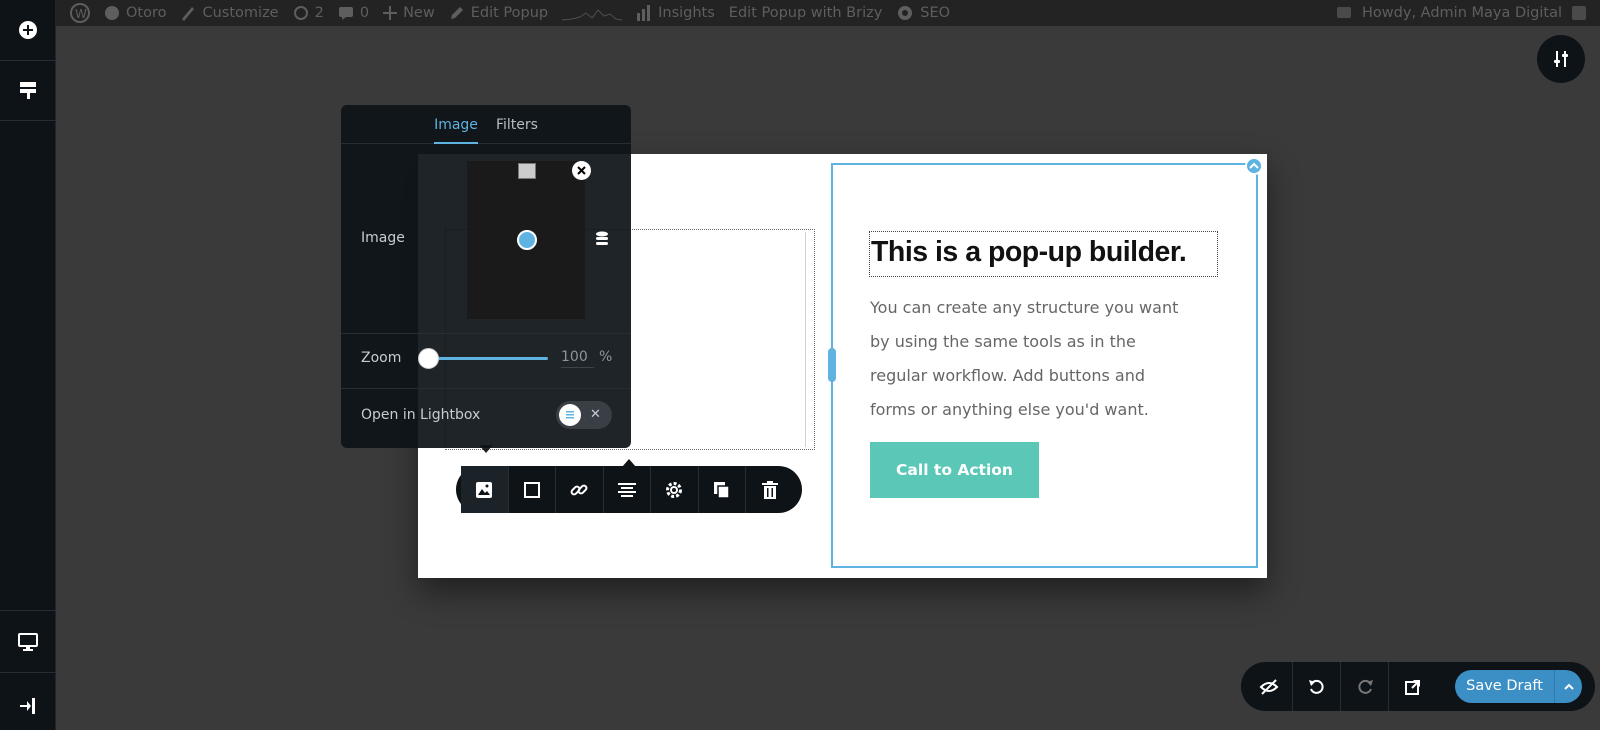 Image resolution: width=1600 pixels, height=730 pixels. I want to click on avatar, so click(1579, 13).